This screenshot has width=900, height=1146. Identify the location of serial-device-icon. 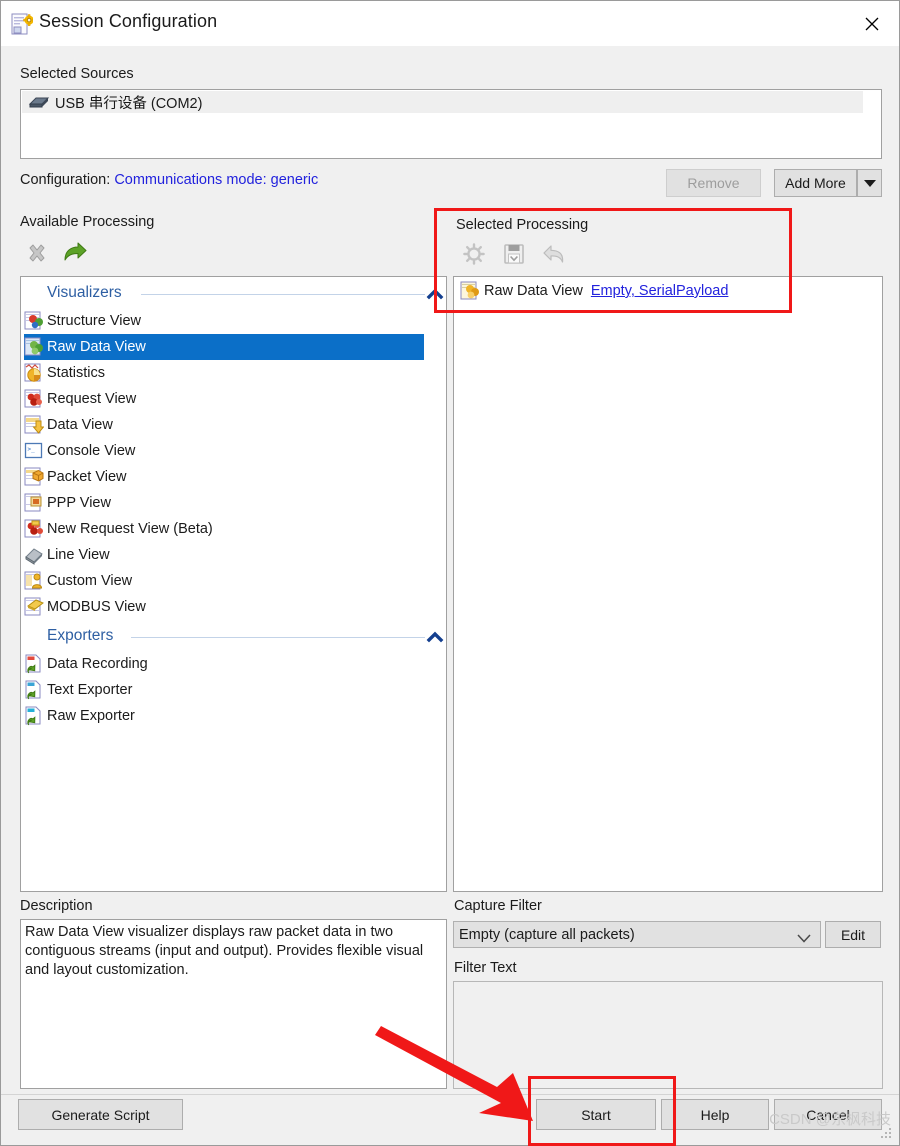
(39, 102).